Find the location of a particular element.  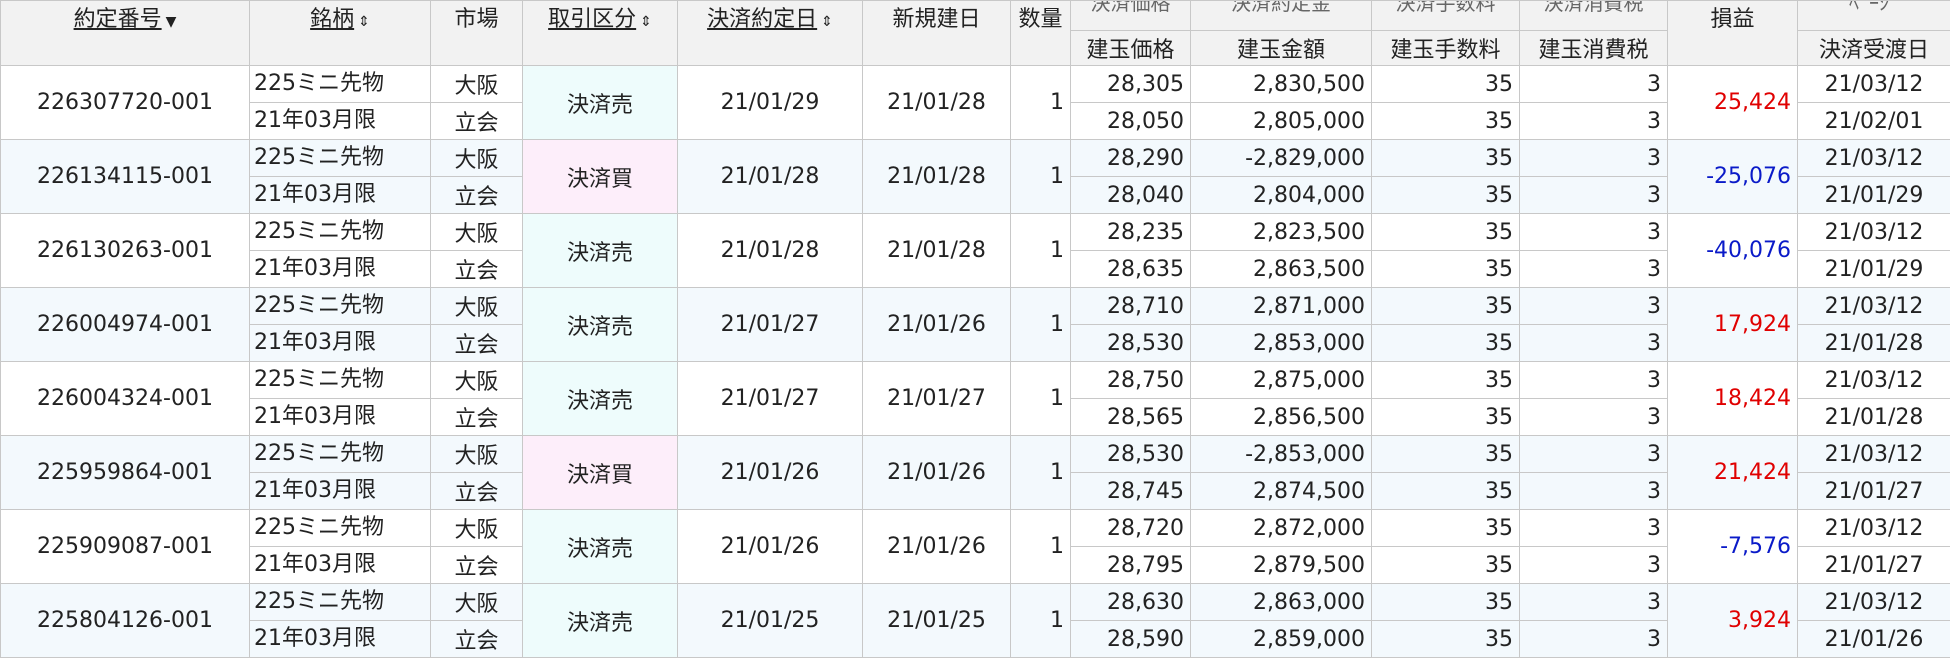

col-trade-type: 取引区分⇕ is located at coordinates (600, 33).